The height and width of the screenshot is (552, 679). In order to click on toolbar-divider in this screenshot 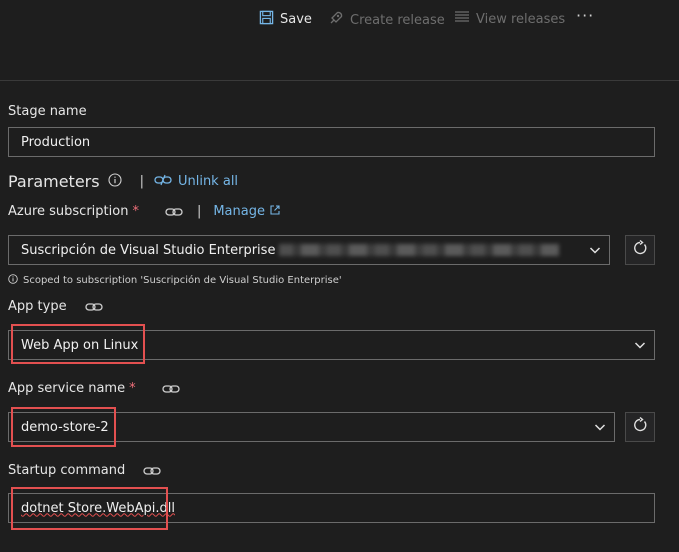, I will do `click(339, 80)`.